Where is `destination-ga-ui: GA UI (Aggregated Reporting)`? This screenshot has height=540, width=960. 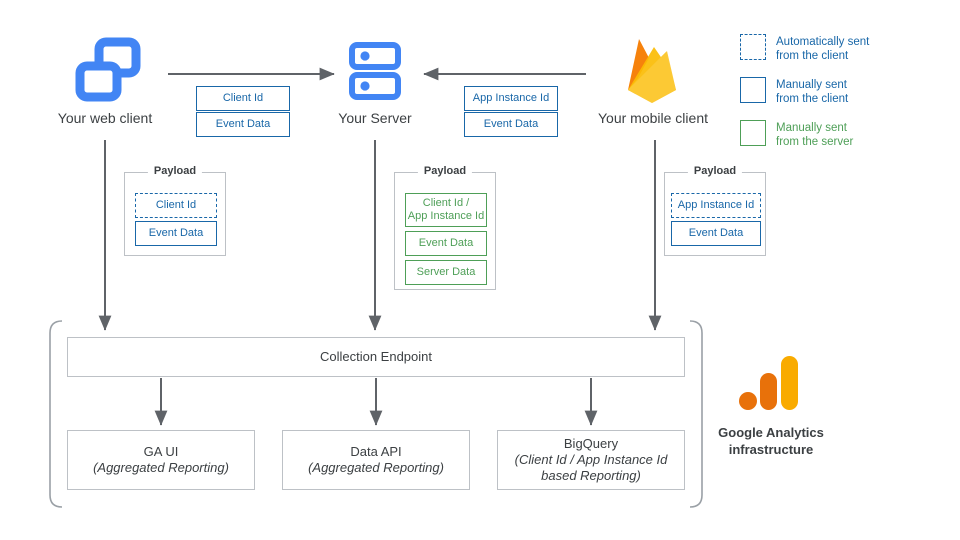
destination-ga-ui: GA UI (Aggregated Reporting) is located at coordinates (161, 460).